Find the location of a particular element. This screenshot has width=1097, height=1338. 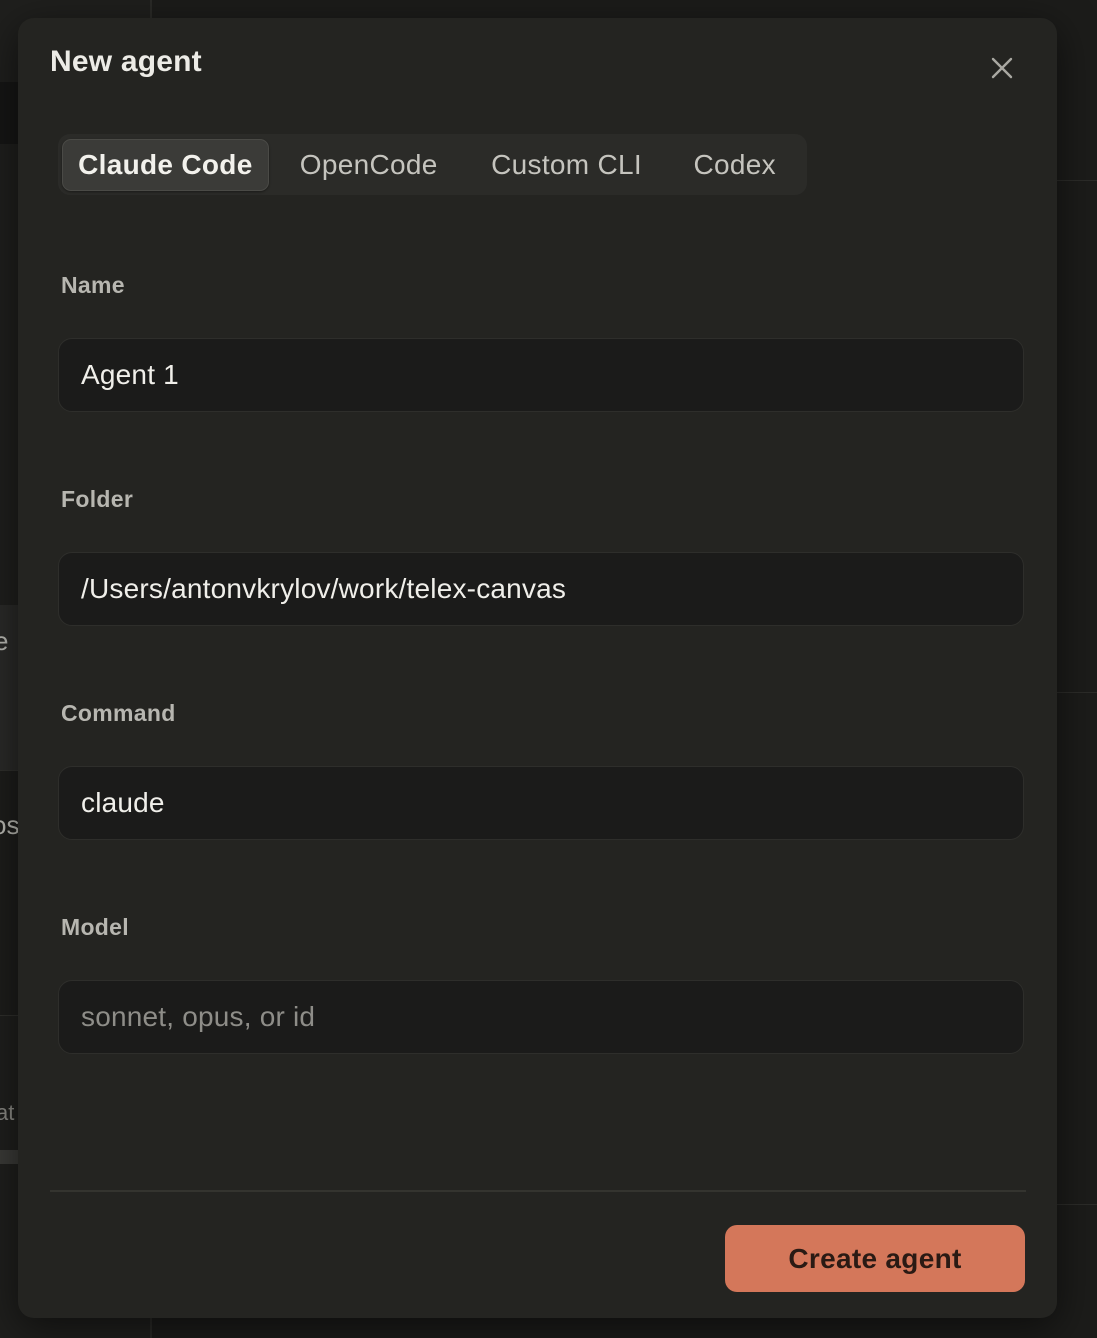

command-label: Command is located at coordinates (118, 713).